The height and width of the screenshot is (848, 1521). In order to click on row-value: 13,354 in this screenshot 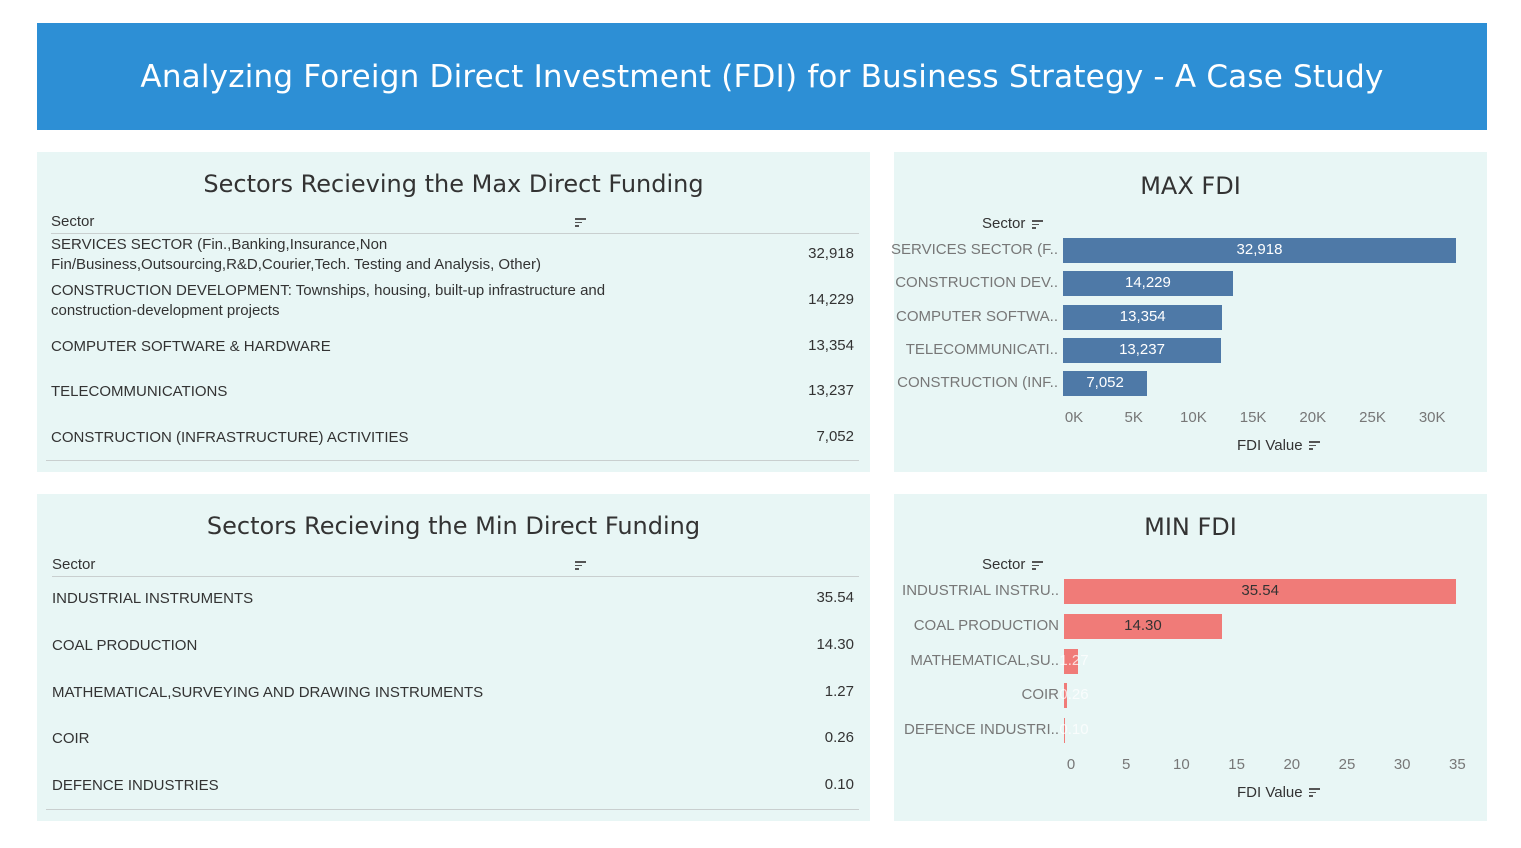, I will do `click(831, 345)`.